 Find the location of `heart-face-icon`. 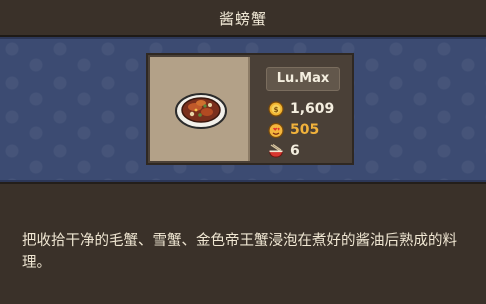

heart-face-icon is located at coordinates (276, 130).